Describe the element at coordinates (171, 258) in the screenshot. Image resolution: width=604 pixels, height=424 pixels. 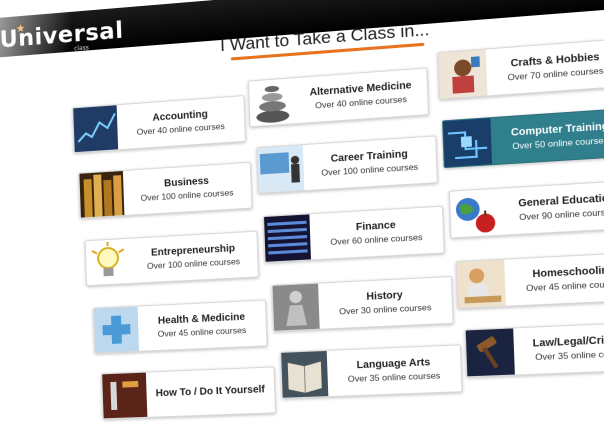
I see `category-tile-entrepreneurship: Entrepreneurship Over 100 online courses` at that location.